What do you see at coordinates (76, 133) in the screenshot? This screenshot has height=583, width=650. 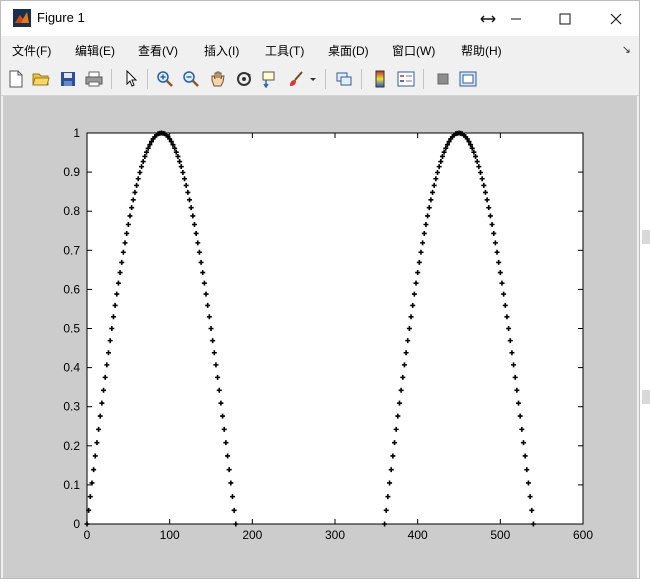 I see `y-tick-label: 1` at bounding box center [76, 133].